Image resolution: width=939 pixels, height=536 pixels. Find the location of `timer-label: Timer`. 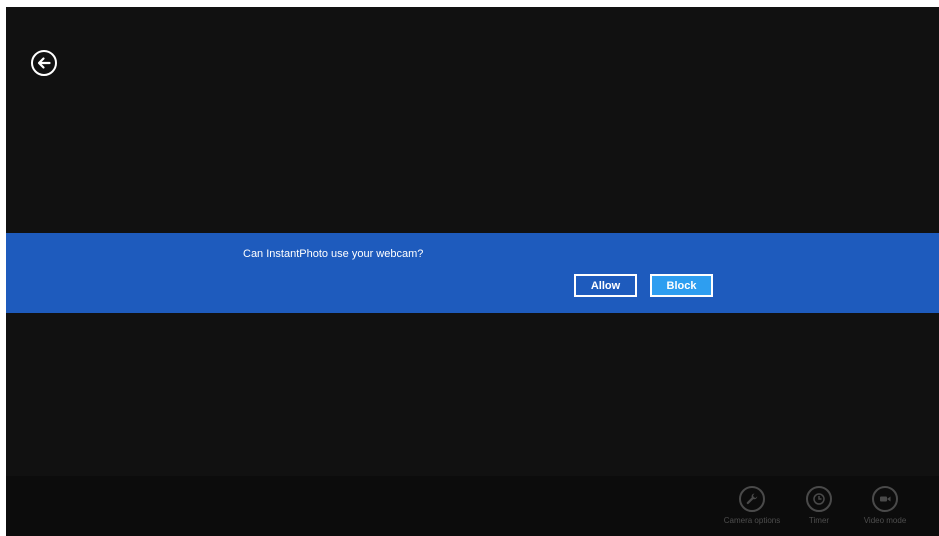

timer-label: Timer is located at coordinates (819, 520).